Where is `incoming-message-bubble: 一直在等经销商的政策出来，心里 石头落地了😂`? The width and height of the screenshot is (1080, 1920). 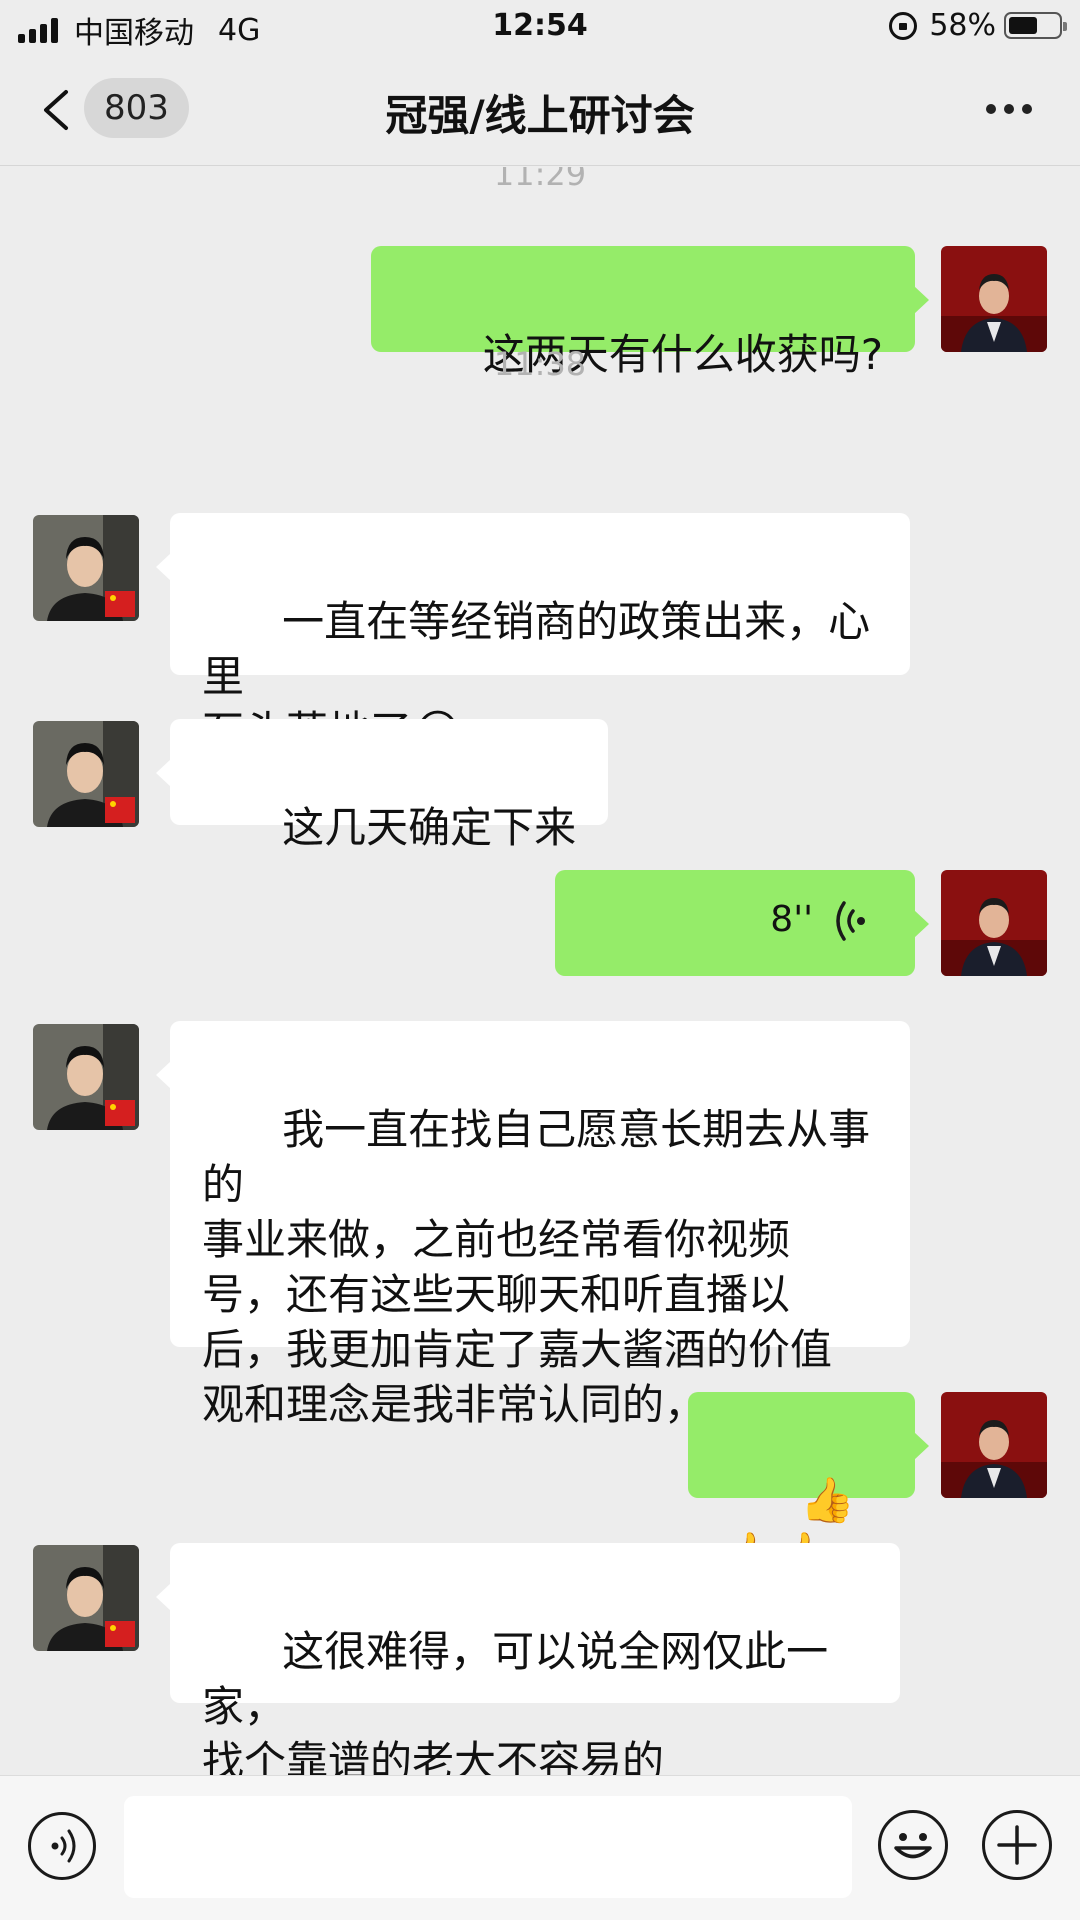 incoming-message-bubble: 一直在等经销商的政策出来，心里 石头落地了😂 is located at coordinates (533, 635).